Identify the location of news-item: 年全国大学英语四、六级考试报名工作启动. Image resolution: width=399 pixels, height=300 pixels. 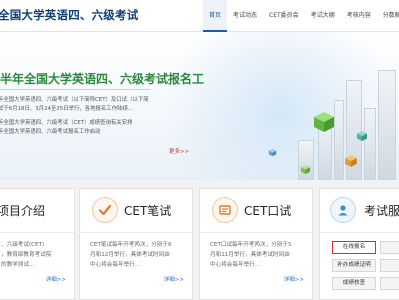
(99, 132).